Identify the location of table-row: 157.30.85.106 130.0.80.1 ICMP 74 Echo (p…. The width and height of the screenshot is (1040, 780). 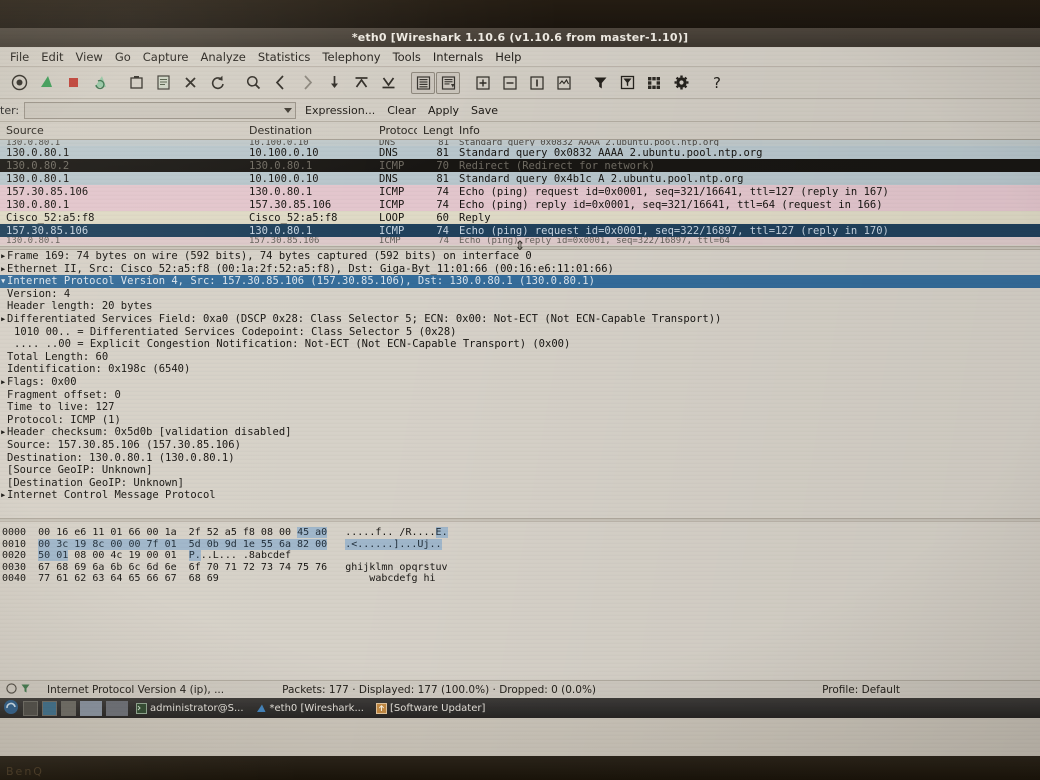
(520, 191).